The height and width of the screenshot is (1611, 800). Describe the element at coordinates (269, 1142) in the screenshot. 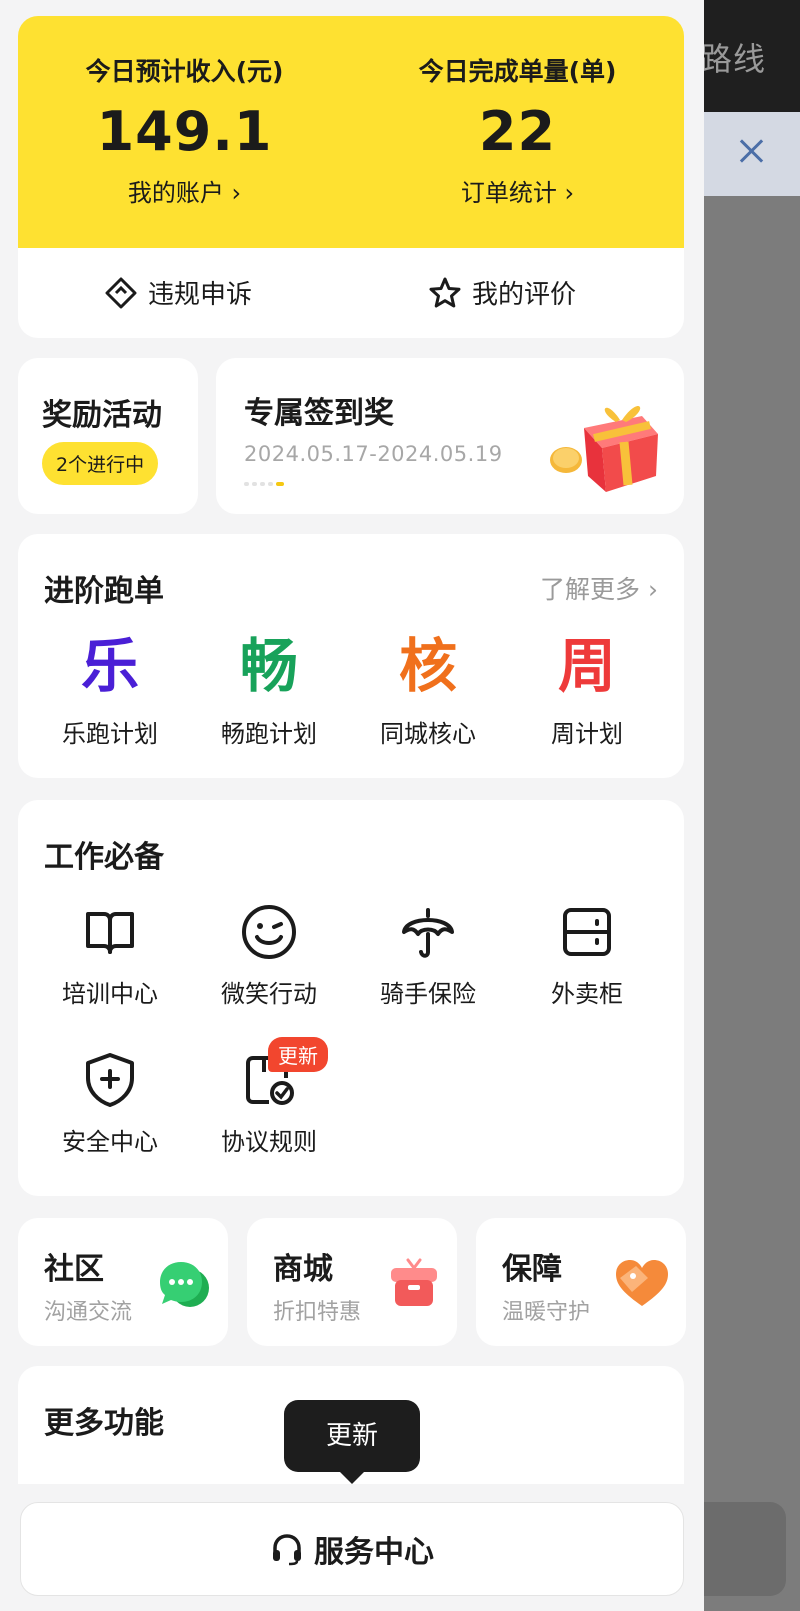

I see `item-label: 协议规则` at that location.